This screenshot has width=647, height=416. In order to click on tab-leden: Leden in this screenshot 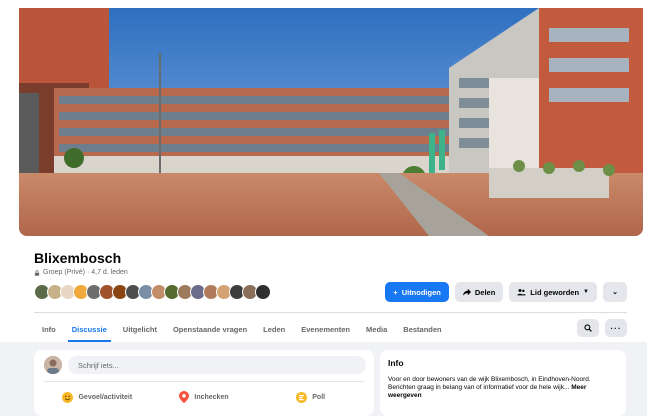, I will do `click(274, 329)`.